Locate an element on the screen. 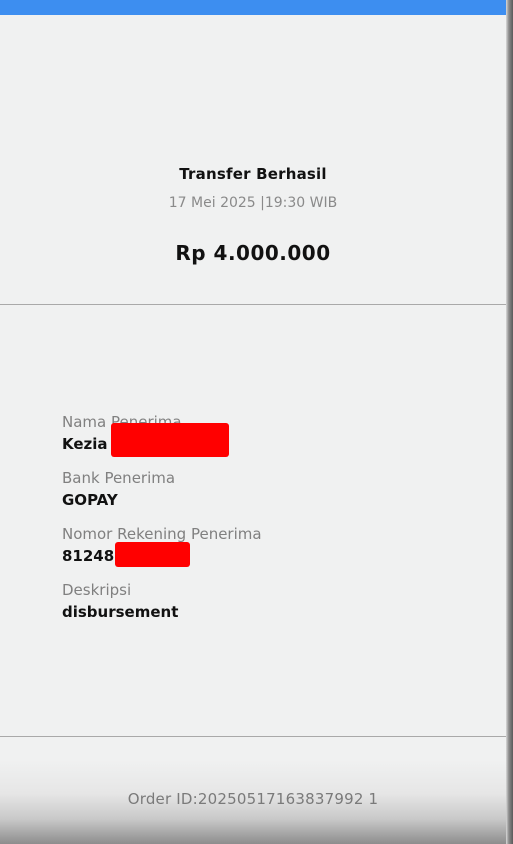 The height and width of the screenshot is (844, 513). receipt-title: Transfer Berhasil is located at coordinates (253, 174).